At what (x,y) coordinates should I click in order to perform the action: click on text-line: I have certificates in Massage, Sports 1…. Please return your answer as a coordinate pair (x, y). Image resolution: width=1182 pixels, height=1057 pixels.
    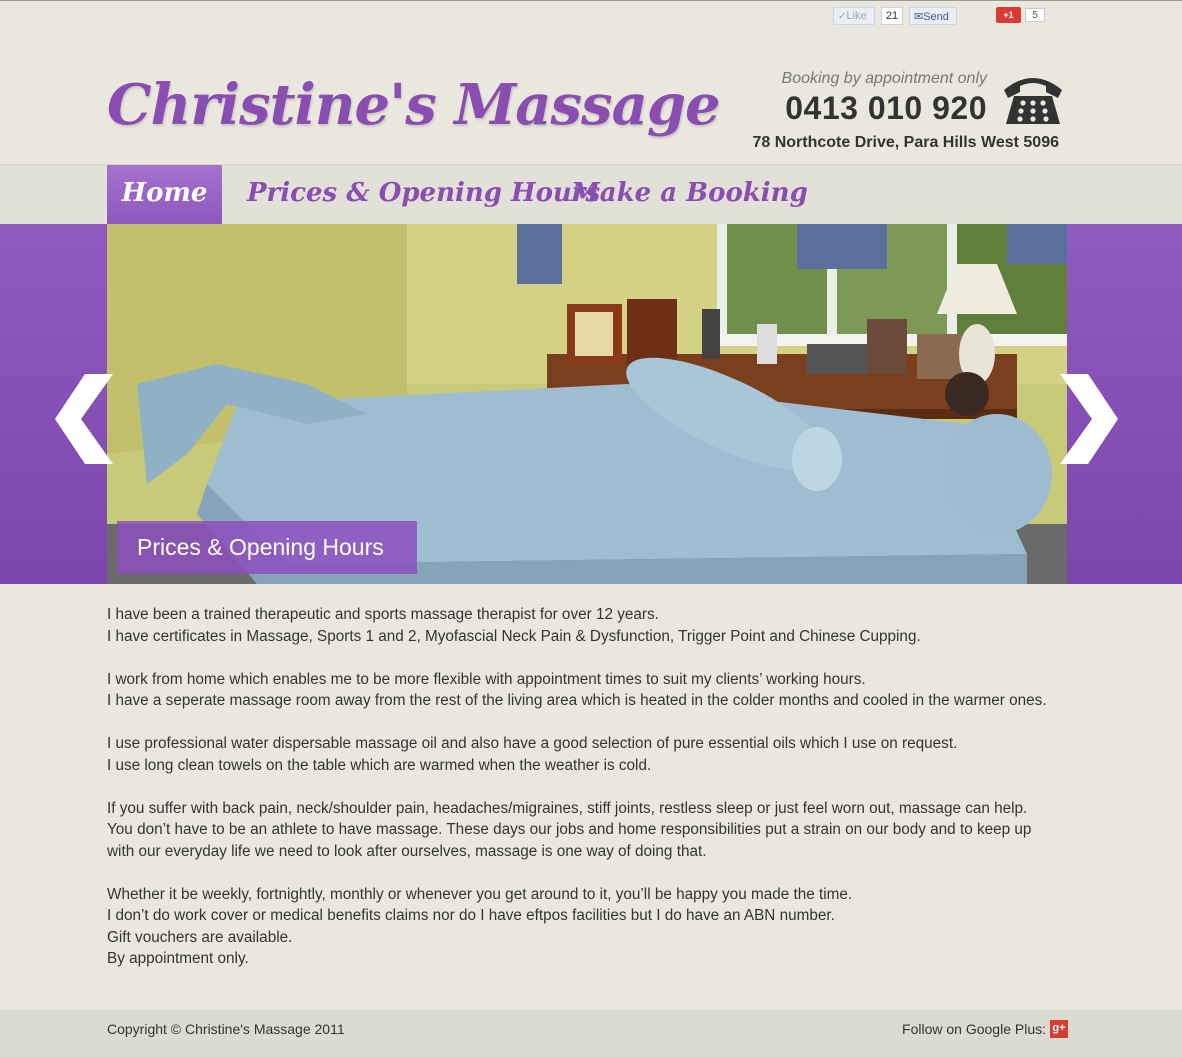
    Looking at the image, I should click on (514, 636).